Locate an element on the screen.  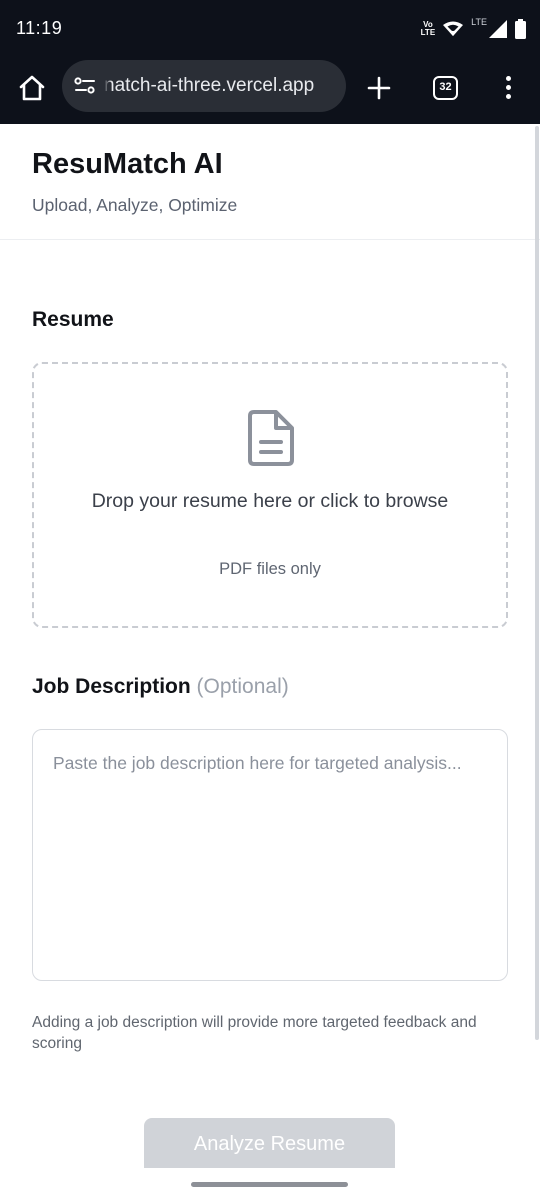
browser-toolbar: natch-ai-three.vercel.app 32 is located at coordinates (270, 90).